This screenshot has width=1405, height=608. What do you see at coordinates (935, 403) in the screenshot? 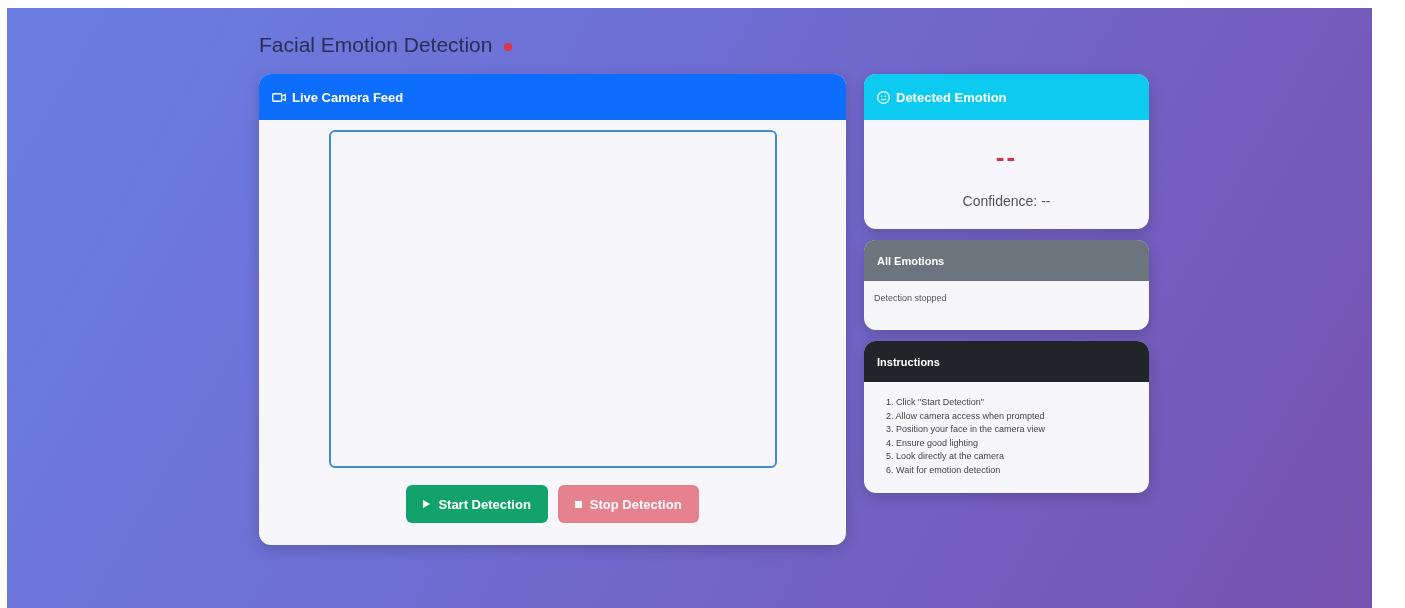
I see `instruction-step: 1. Click "Start Detection"` at bounding box center [935, 403].